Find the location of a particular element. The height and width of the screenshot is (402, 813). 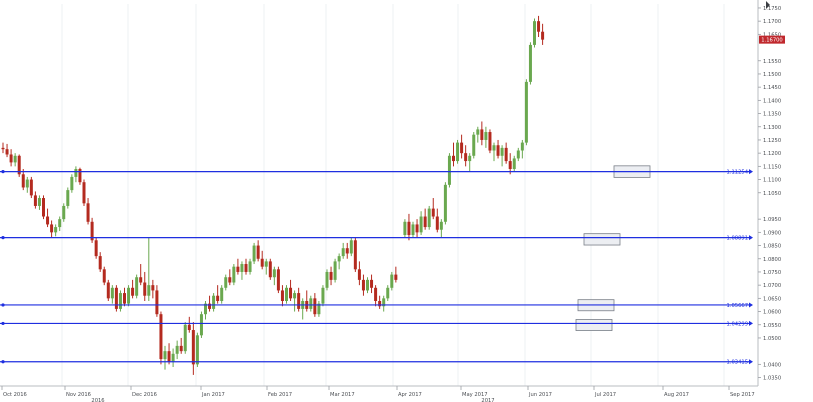

time-tick-label: Dec 2016 is located at coordinates (144, 395).